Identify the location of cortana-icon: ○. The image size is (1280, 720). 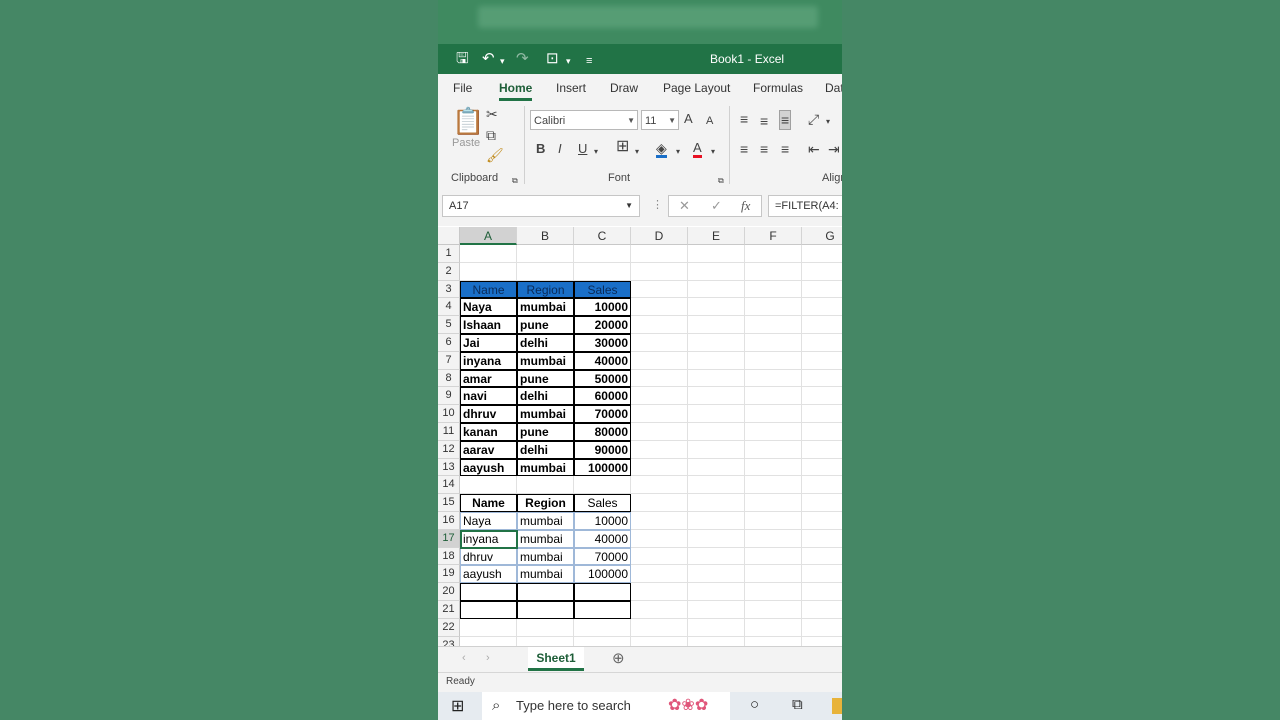
(754, 704).